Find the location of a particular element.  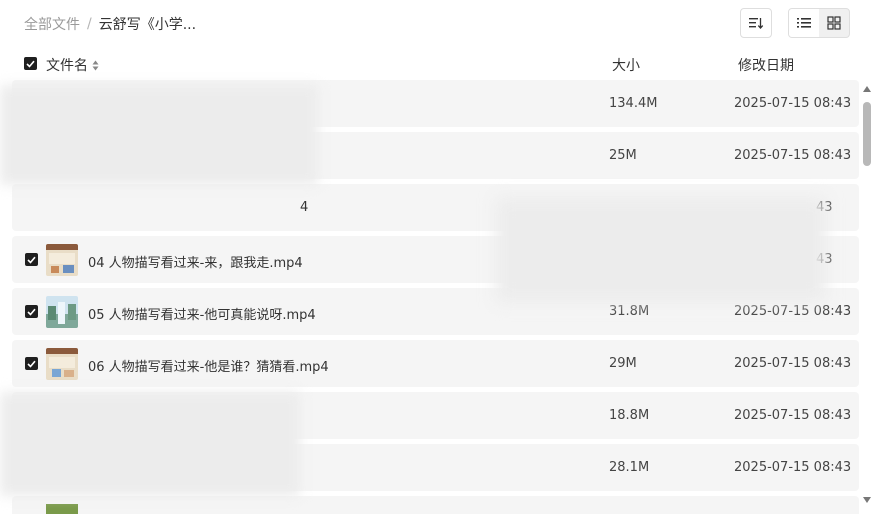

sort-toggle-icon is located at coordinates (95, 65).